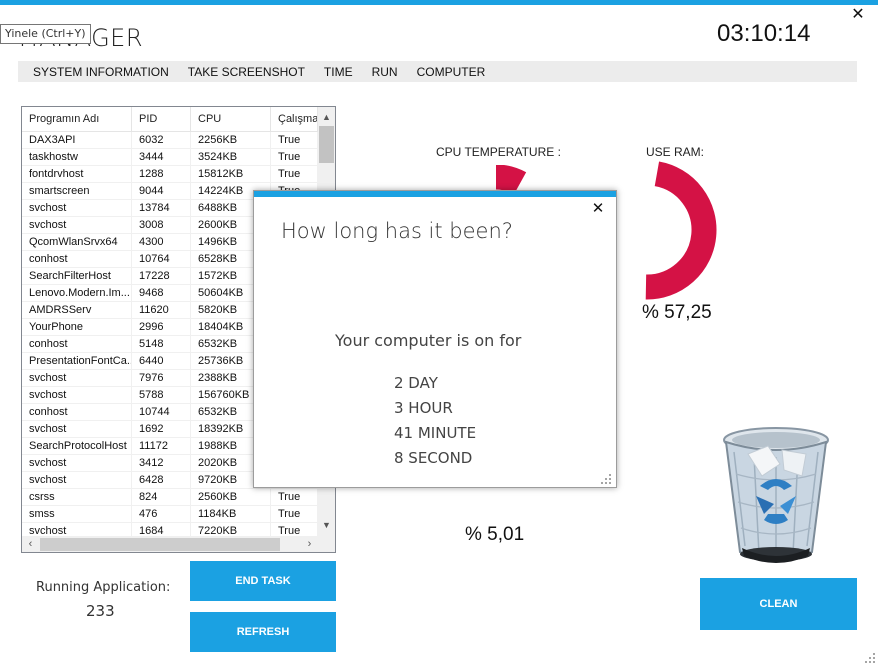 The width and height of the screenshot is (878, 666). I want to click on running-application-label: Running Application:, so click(103, 587).